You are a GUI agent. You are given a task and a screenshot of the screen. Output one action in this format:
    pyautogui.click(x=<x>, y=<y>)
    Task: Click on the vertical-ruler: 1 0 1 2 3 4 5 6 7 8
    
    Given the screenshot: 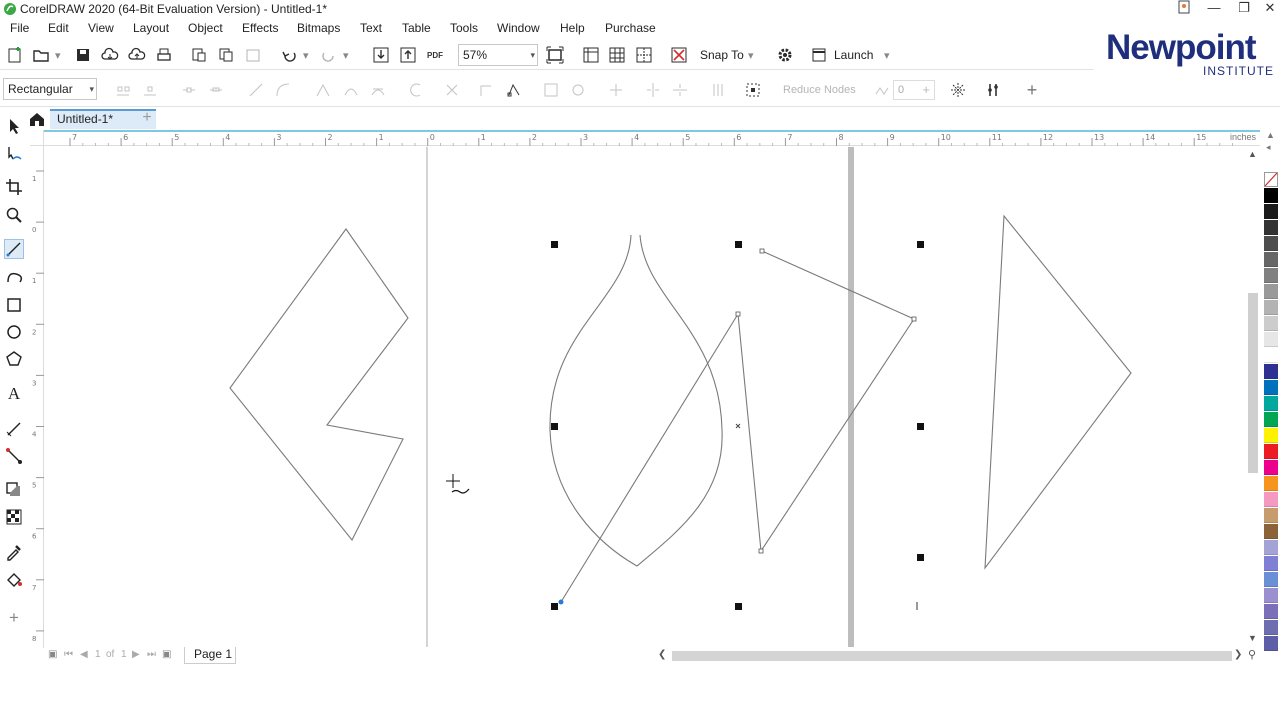 What is the action you would take?
    pyautogui.click(x=37, y=397)
    